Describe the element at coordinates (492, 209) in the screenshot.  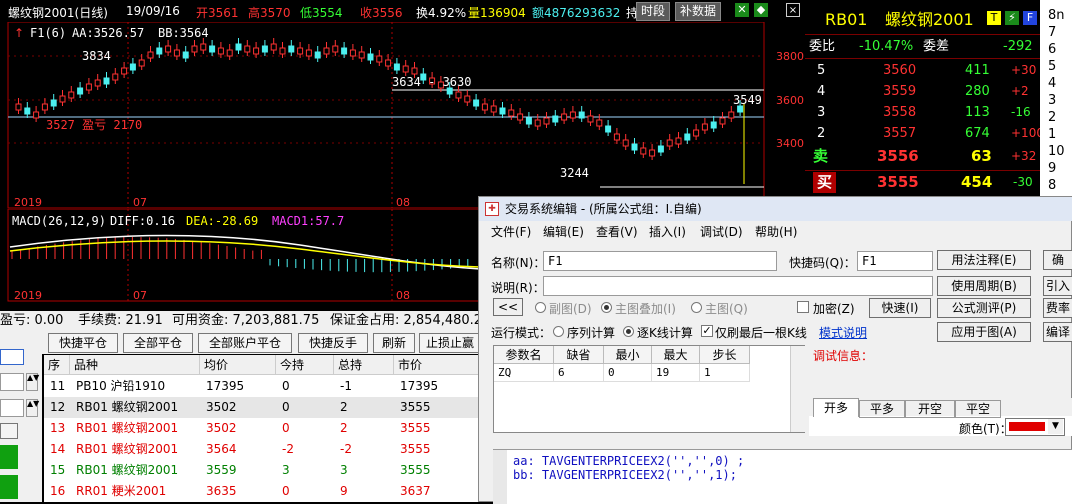
I see `app-icon: ✚` at that location.